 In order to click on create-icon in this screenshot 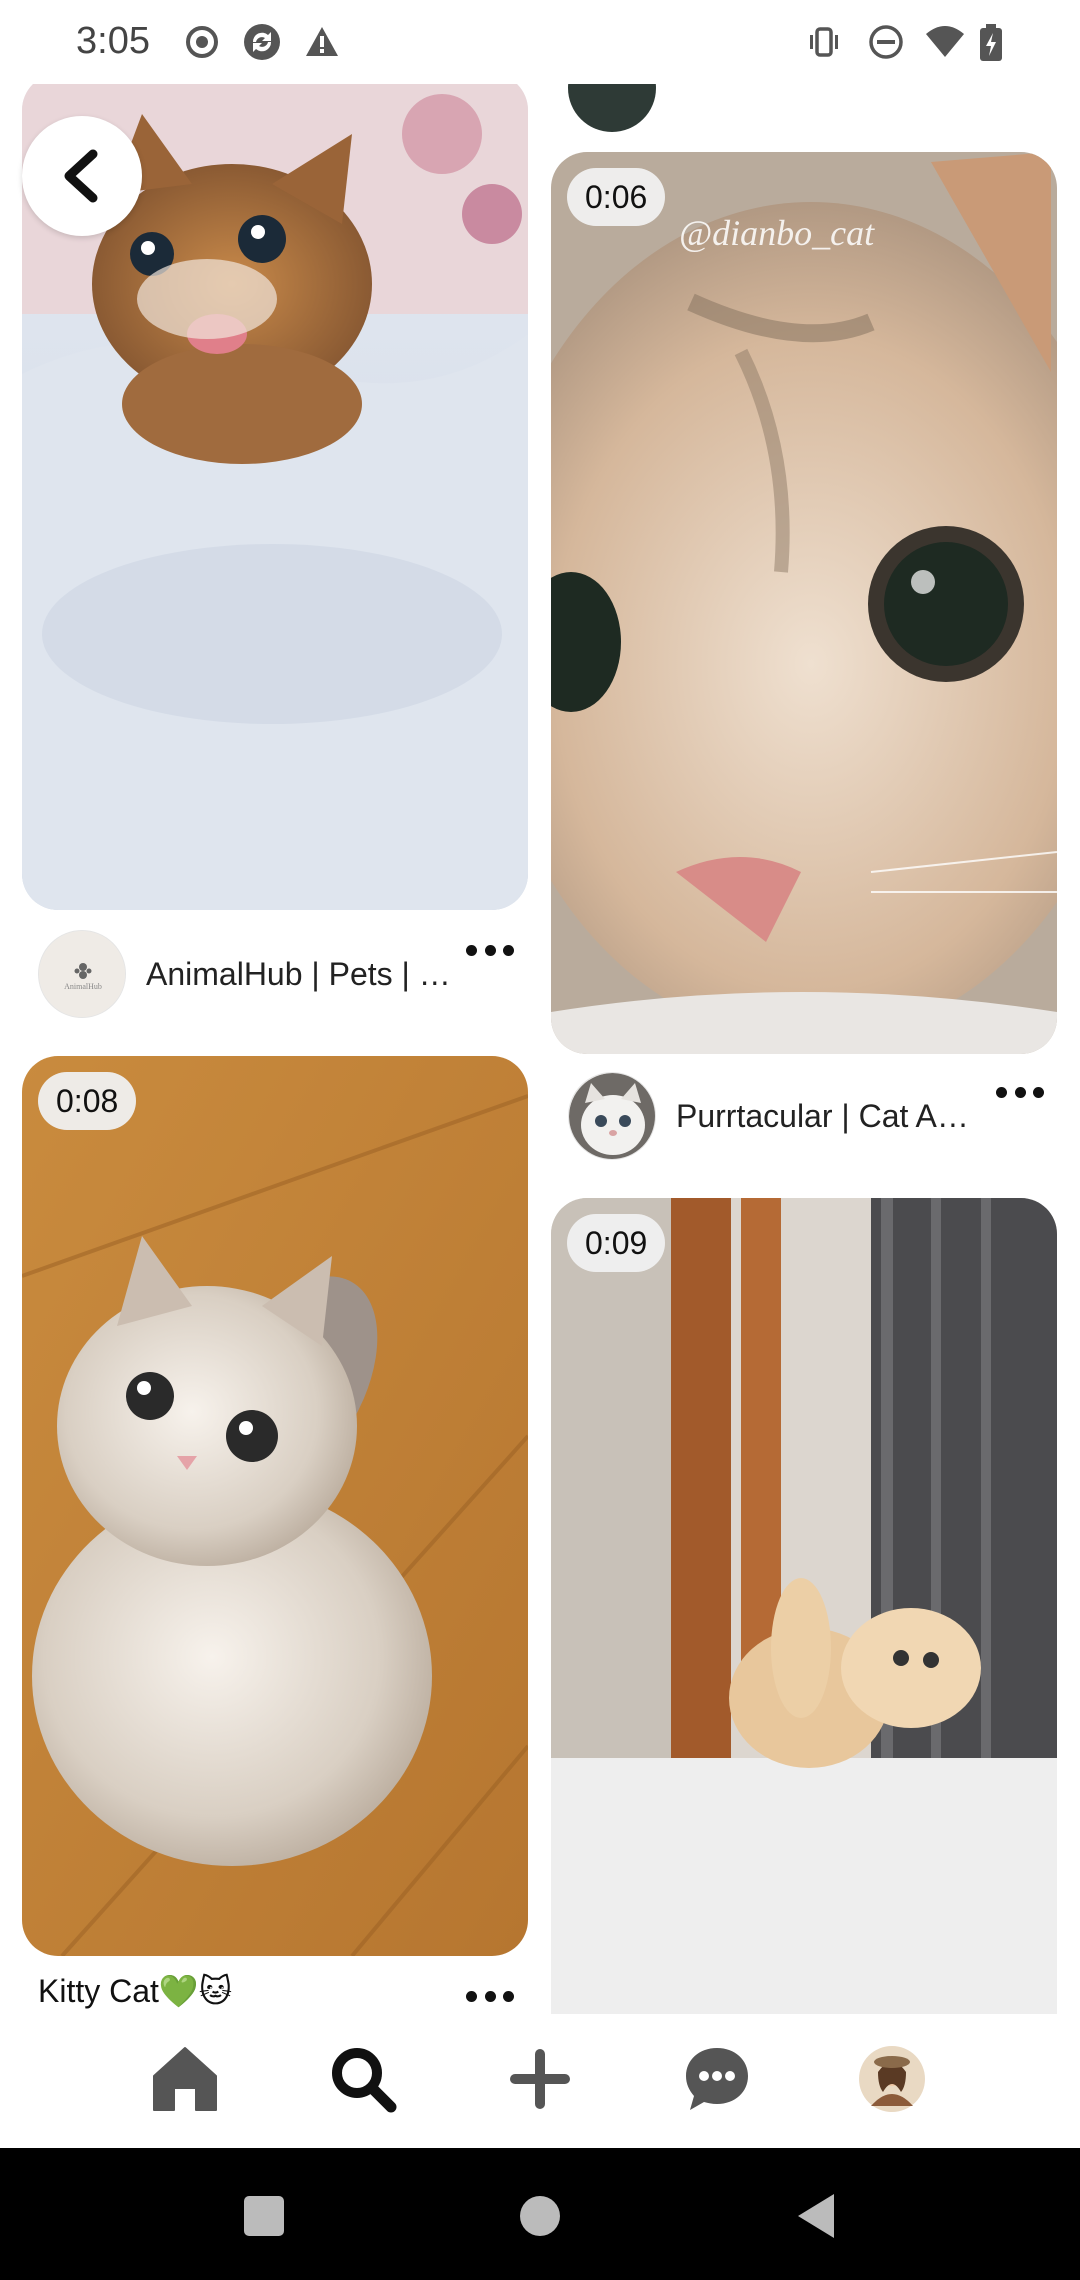, I will do `click(540, 2079)`.